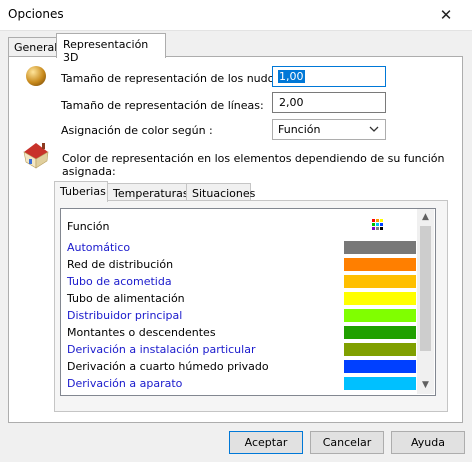  I want to click on lines-size-label: Tamaño de representación de líneas:, so click(162, 105).